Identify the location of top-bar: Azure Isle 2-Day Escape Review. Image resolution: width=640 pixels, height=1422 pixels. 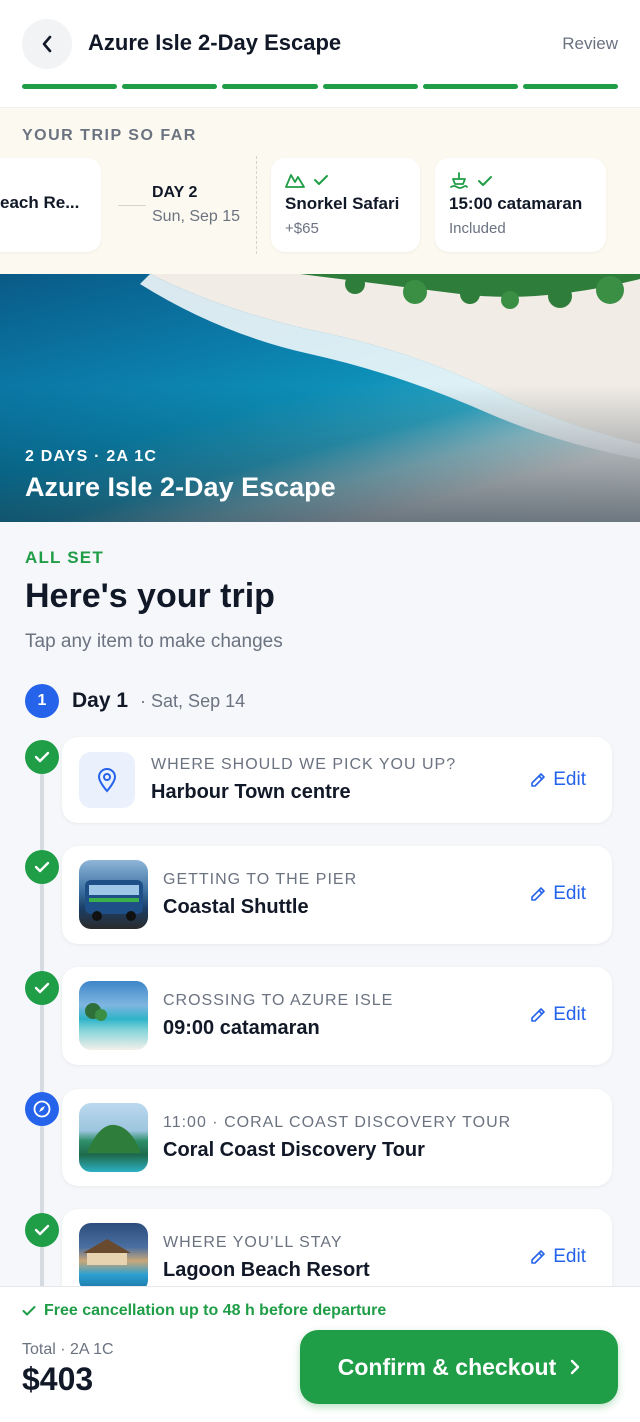
(320, 54).